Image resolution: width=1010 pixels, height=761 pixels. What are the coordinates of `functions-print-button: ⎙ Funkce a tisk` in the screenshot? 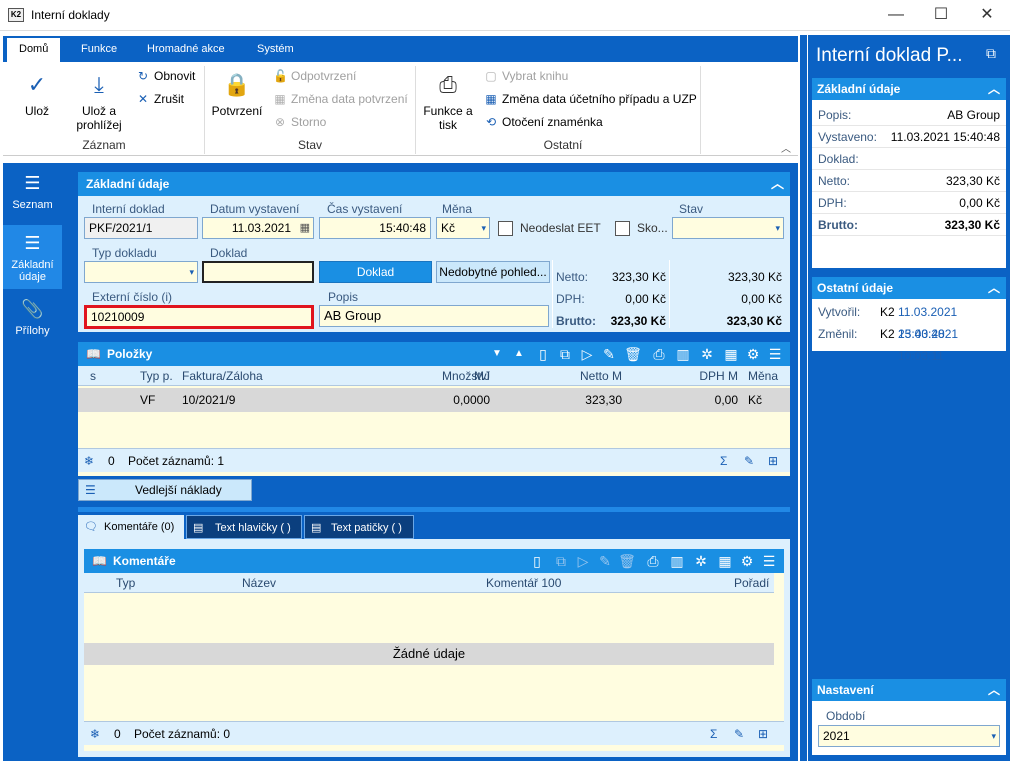 It's located at (448, 102).